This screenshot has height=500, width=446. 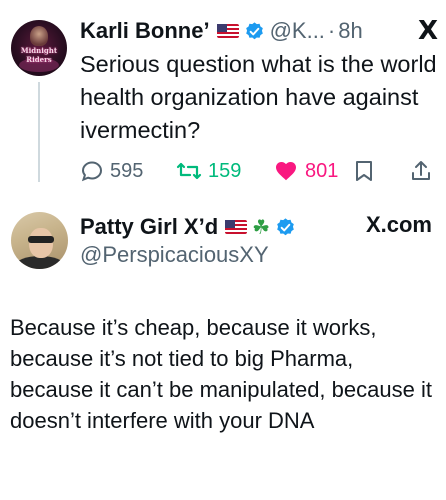 I want to click on reply-count: 595, so click(x=127, y=170).